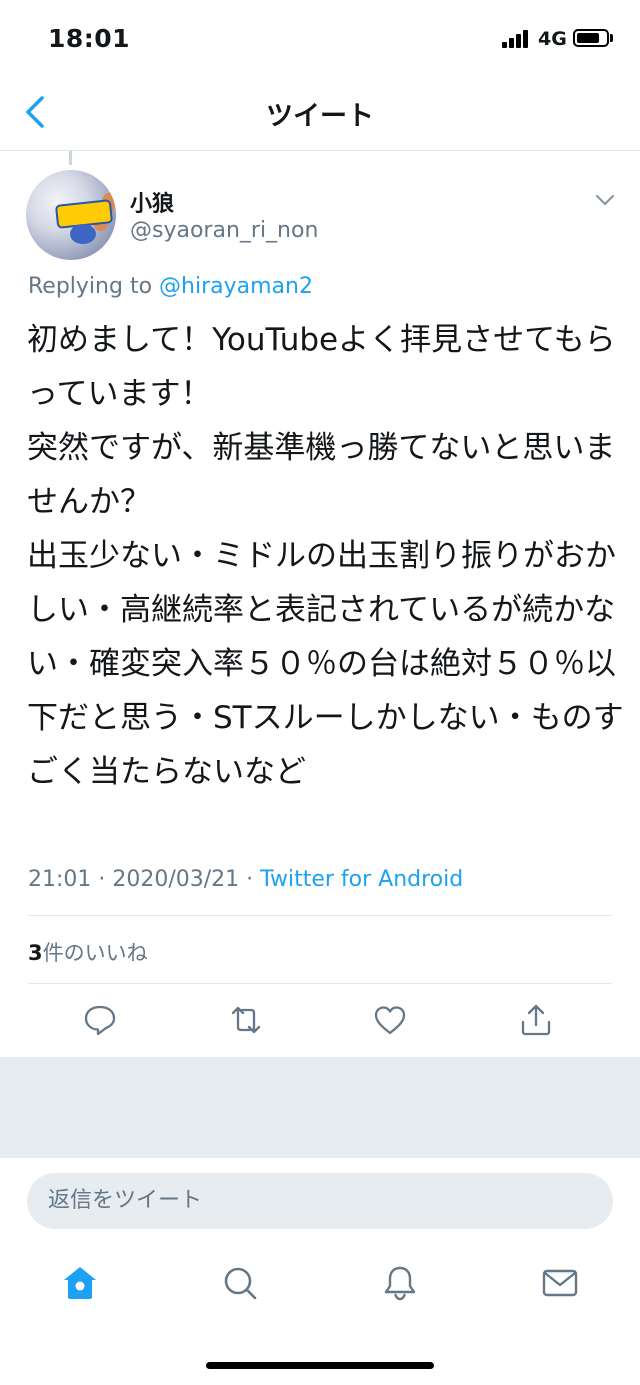  What do you see at coordinates (320, 1365) in the screenshot?
I see `home-indicator` at bounding box center [320, 1365].